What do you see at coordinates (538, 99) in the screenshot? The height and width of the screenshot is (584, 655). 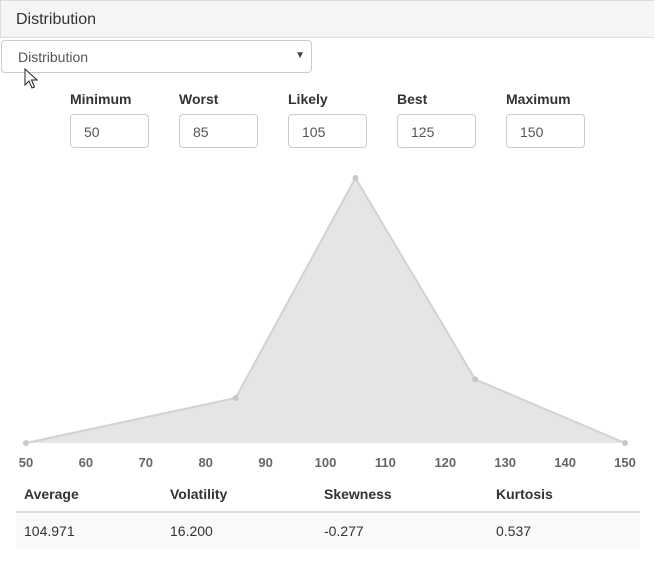 I see `field-label-maximum: Maximum` at bounding box center [538, 99].